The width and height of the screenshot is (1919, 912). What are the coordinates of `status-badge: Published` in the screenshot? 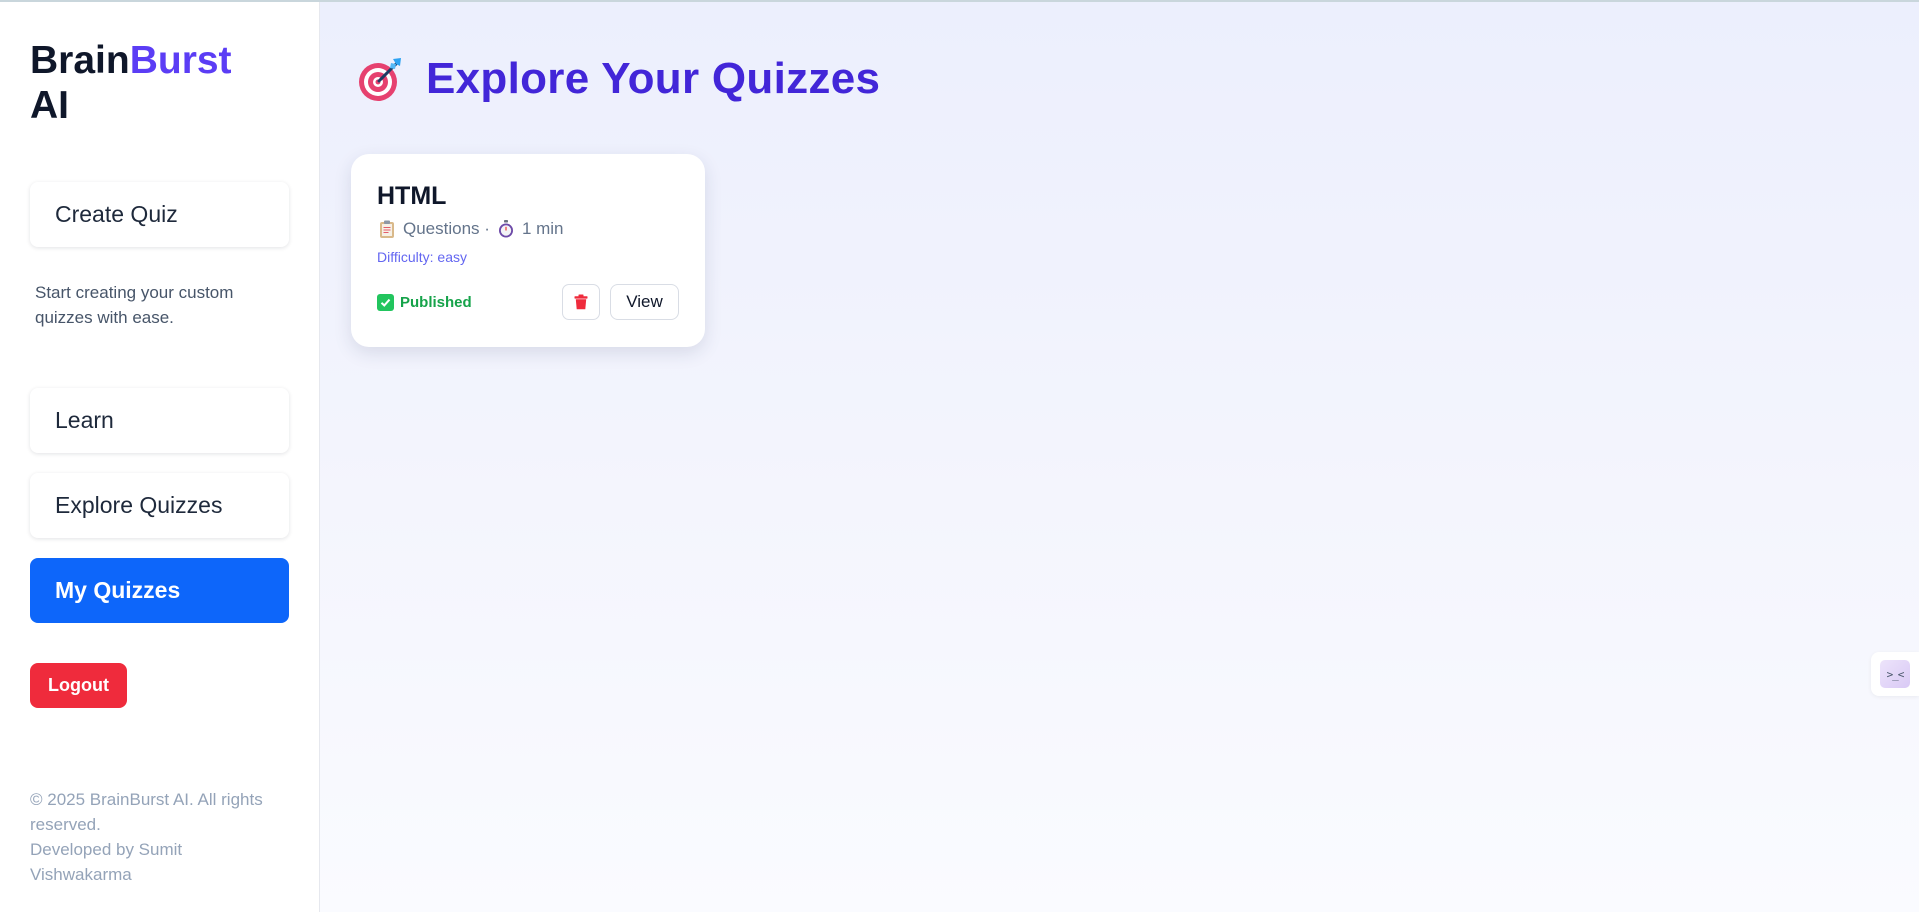 It's located at (424, 302).